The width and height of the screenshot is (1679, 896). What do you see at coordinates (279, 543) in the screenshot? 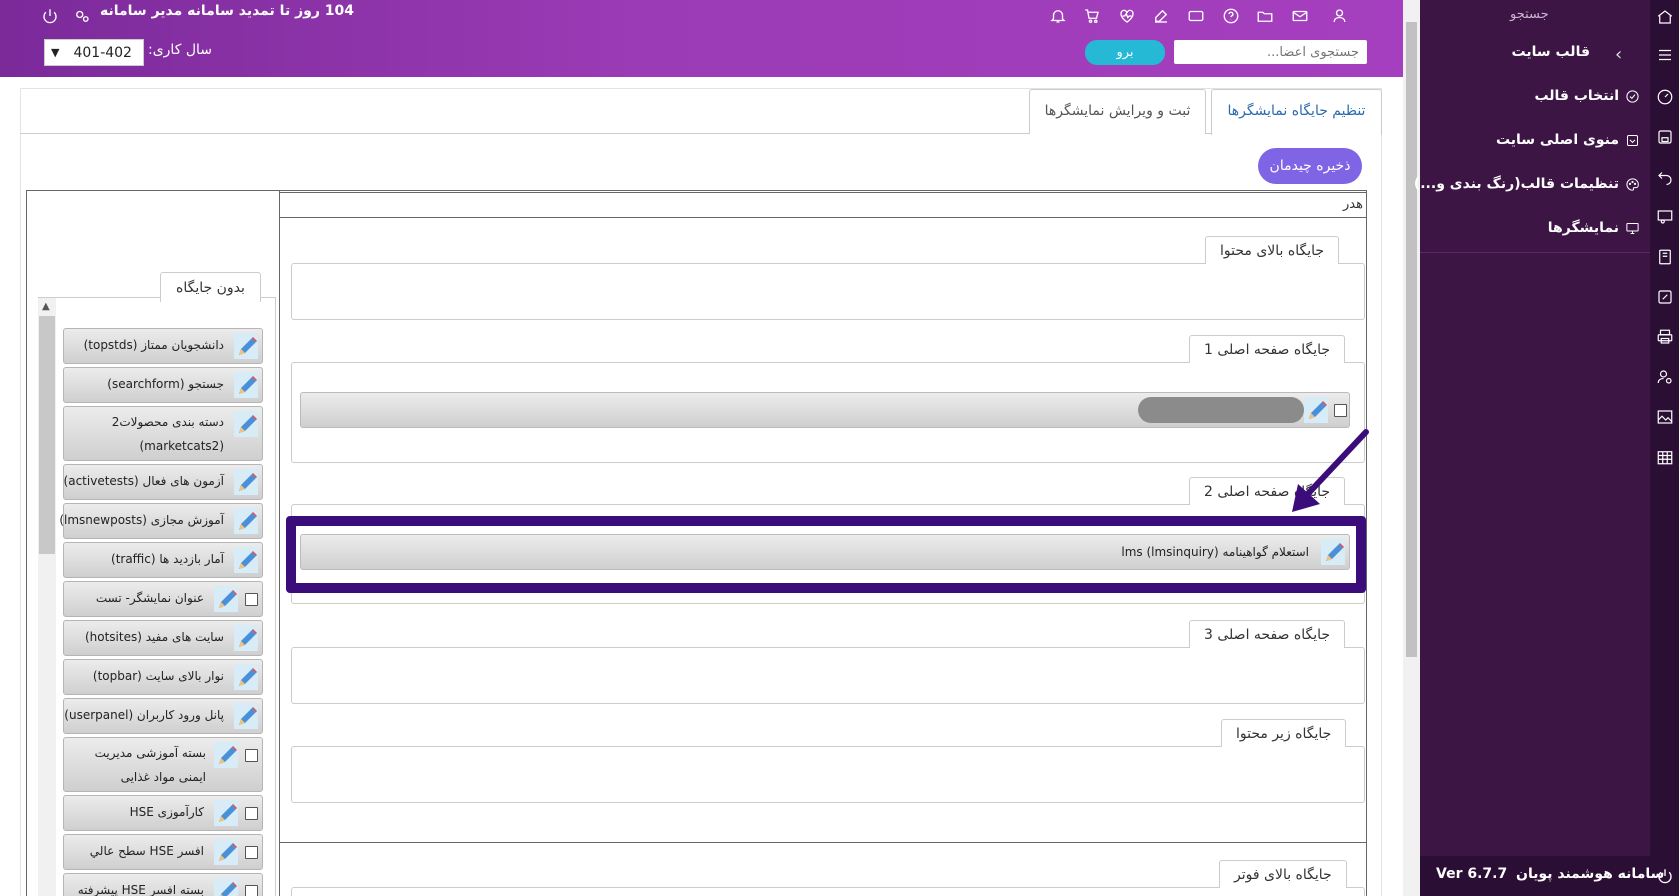
I see `board-divider` at bounding box center [279, 543].